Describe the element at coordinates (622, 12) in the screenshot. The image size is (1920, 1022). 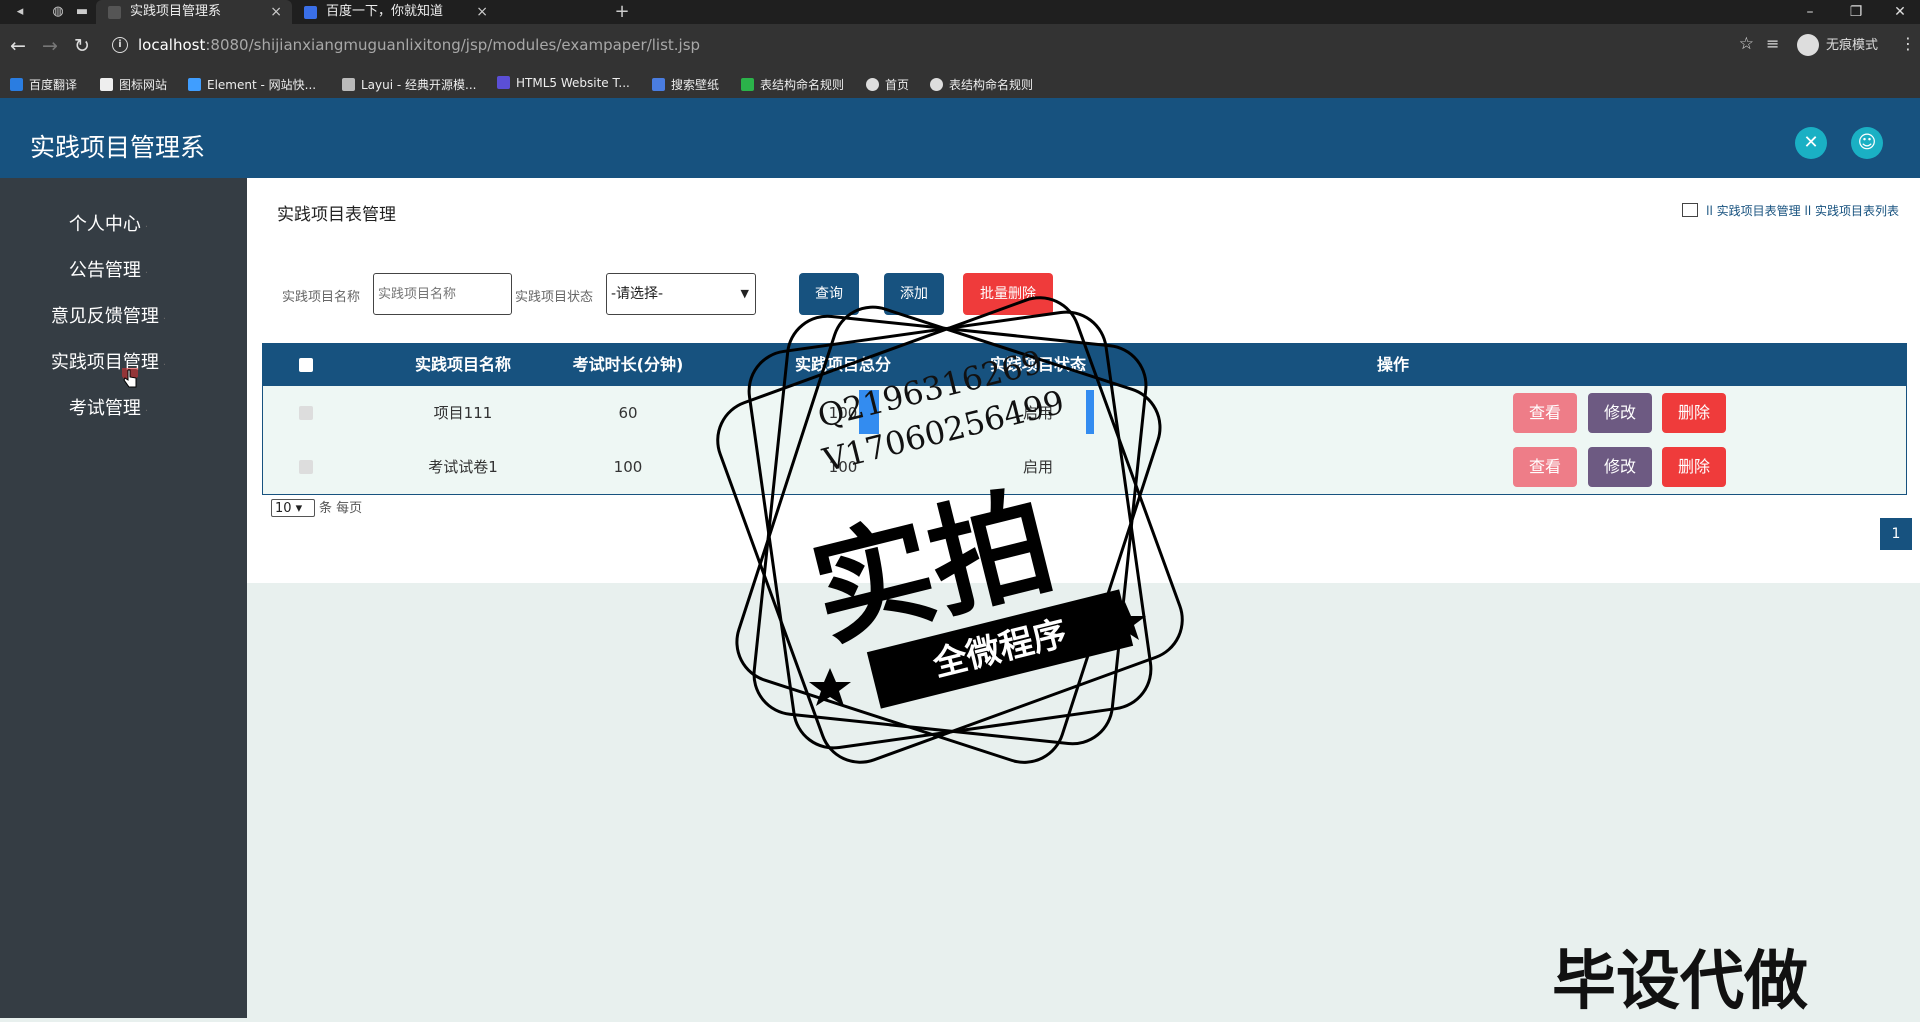
I see `new-tab-icon: +` at that location.